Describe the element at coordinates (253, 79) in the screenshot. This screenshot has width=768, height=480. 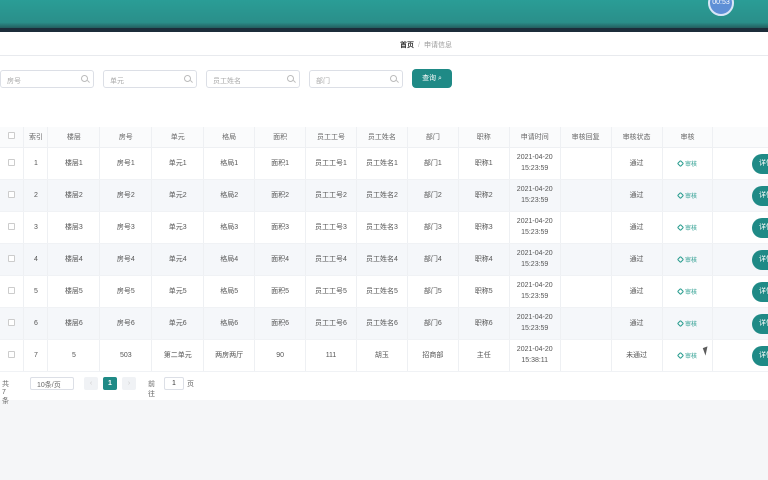
I see `employee-name-search-input: 员工姓名` at that location.